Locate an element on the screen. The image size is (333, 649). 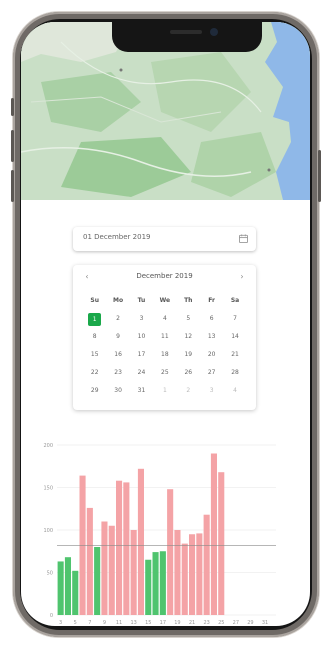
phone-notch is located at coordinates (187, 37).